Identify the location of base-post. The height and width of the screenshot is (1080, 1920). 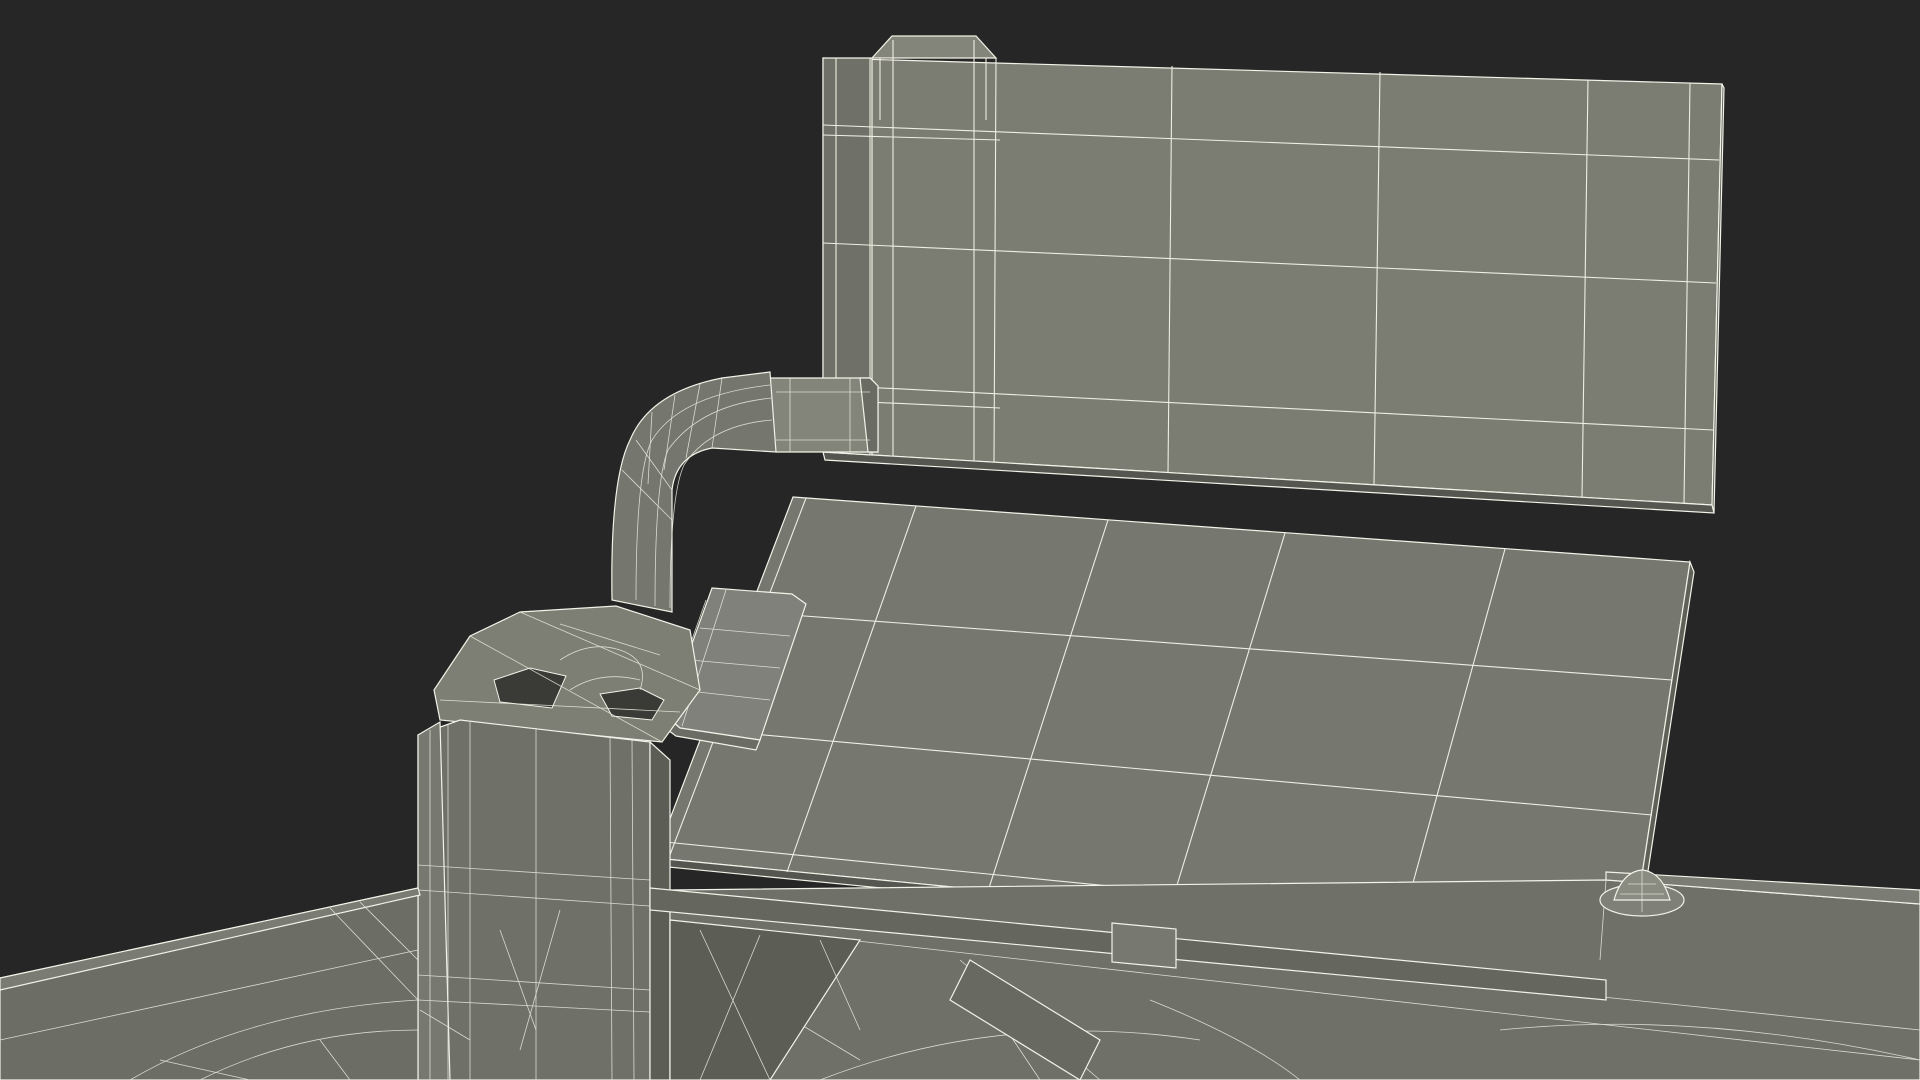
(559, 842).